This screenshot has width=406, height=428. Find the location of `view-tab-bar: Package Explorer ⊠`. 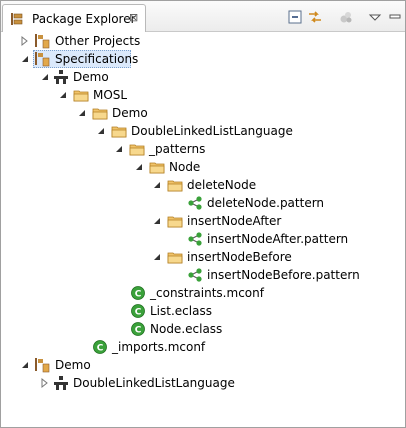

view-tab-bar: Package Explorer ⊠ is located at coordinates (203, 16).